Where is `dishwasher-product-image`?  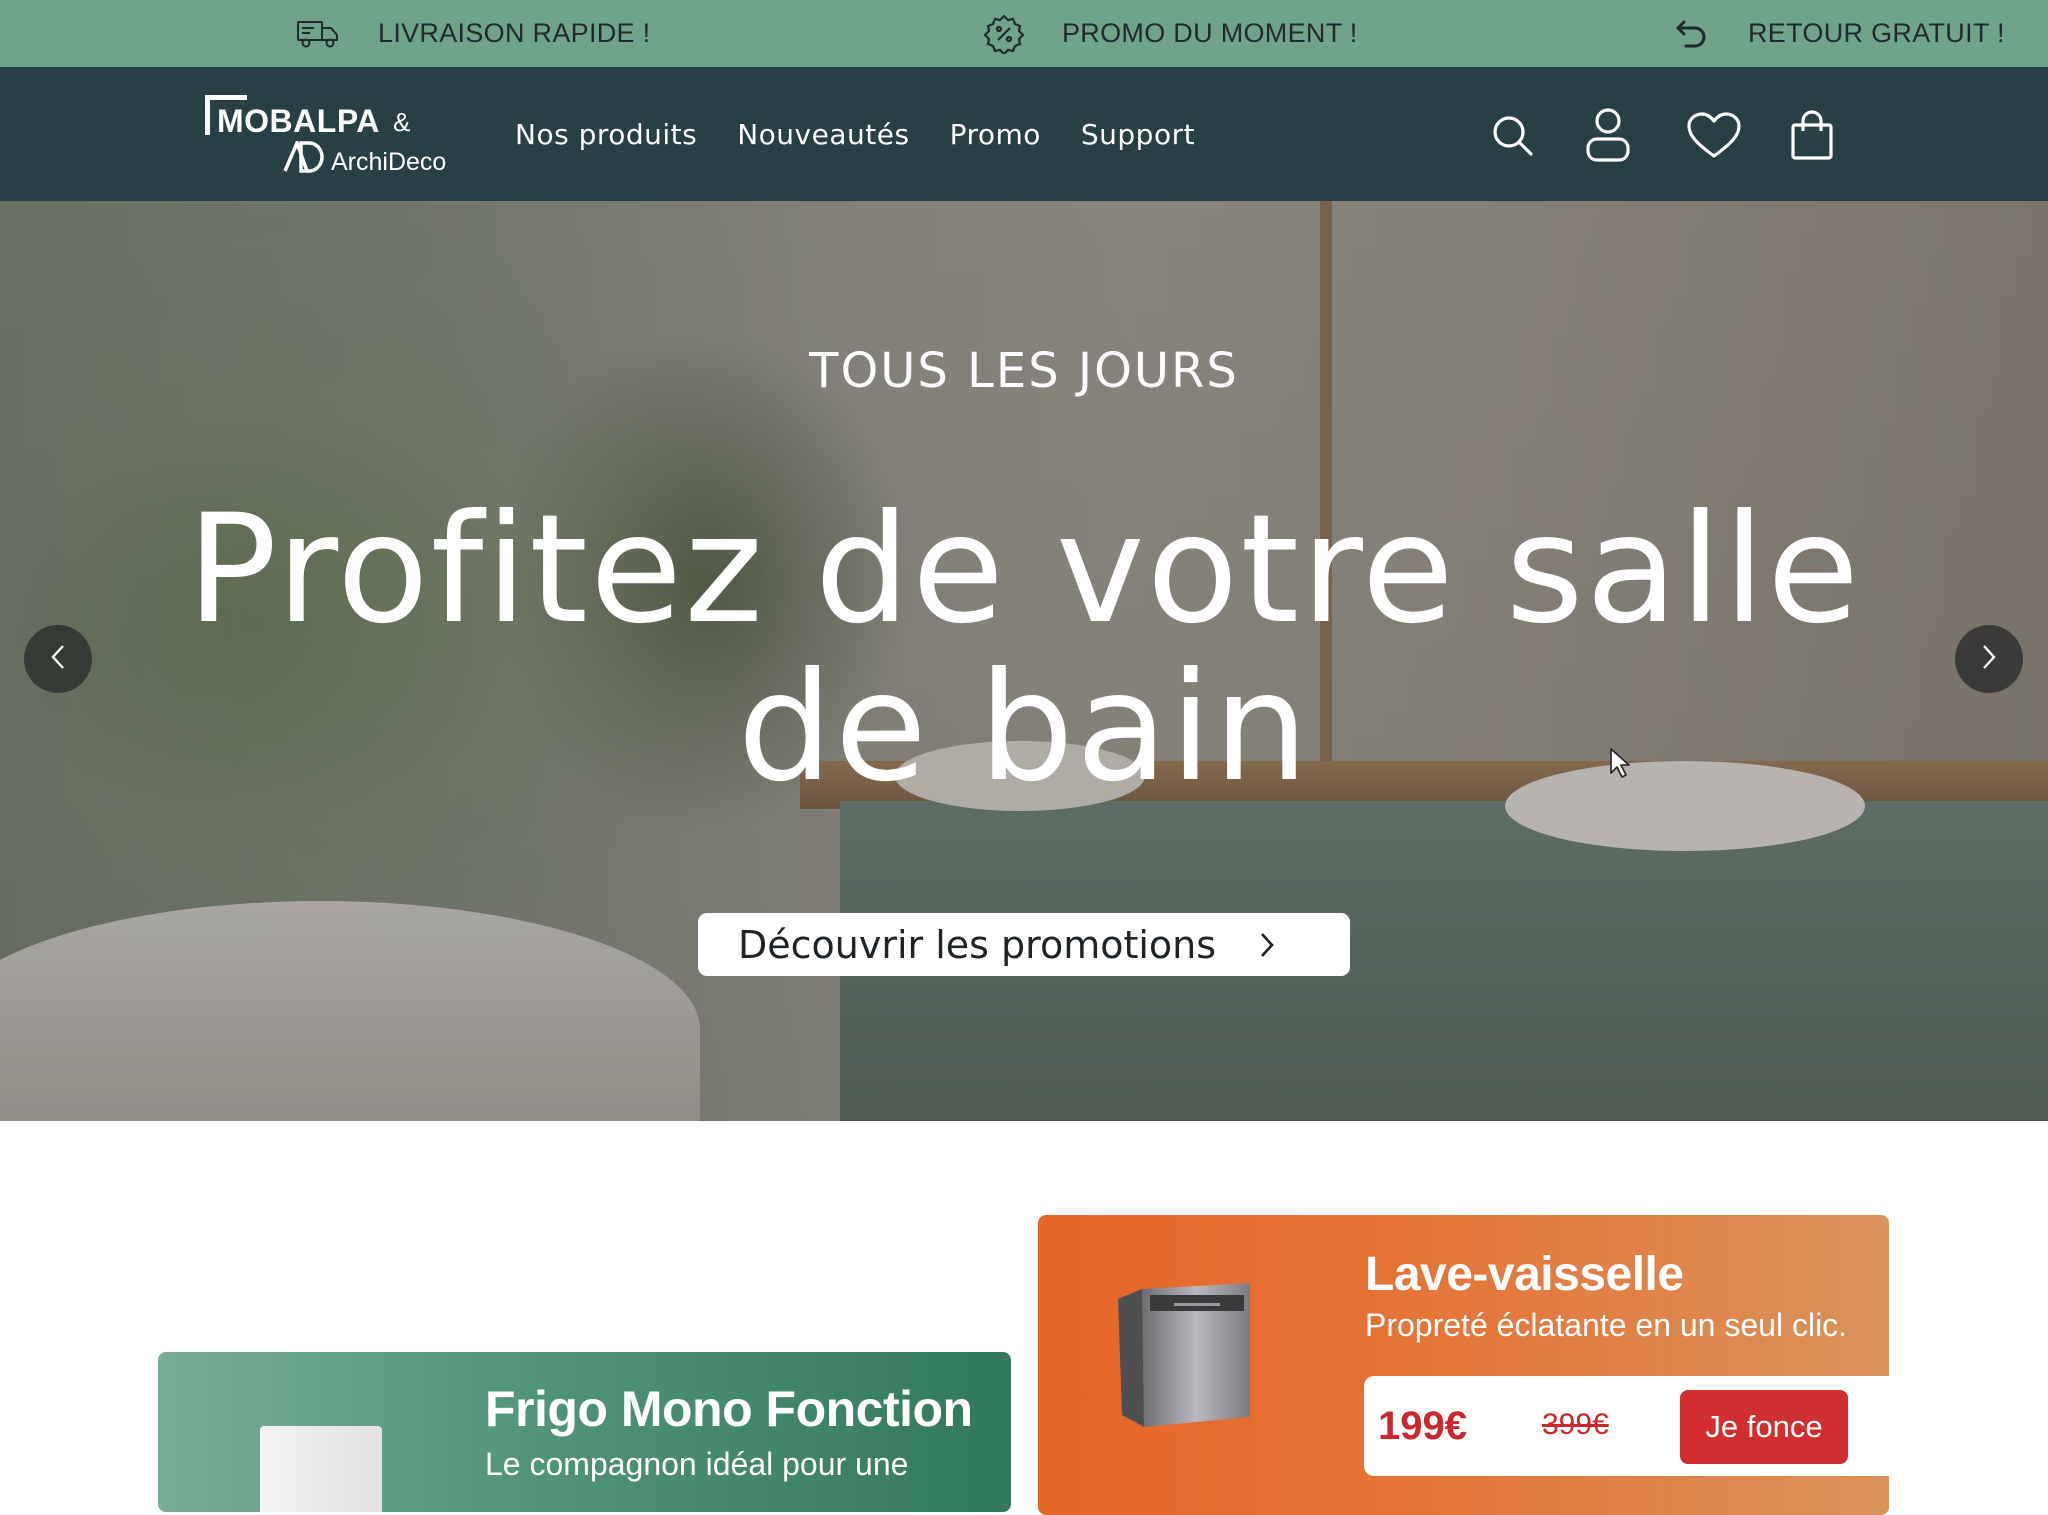
dishwasher-product-image is located at coordinates (1184, 1355).